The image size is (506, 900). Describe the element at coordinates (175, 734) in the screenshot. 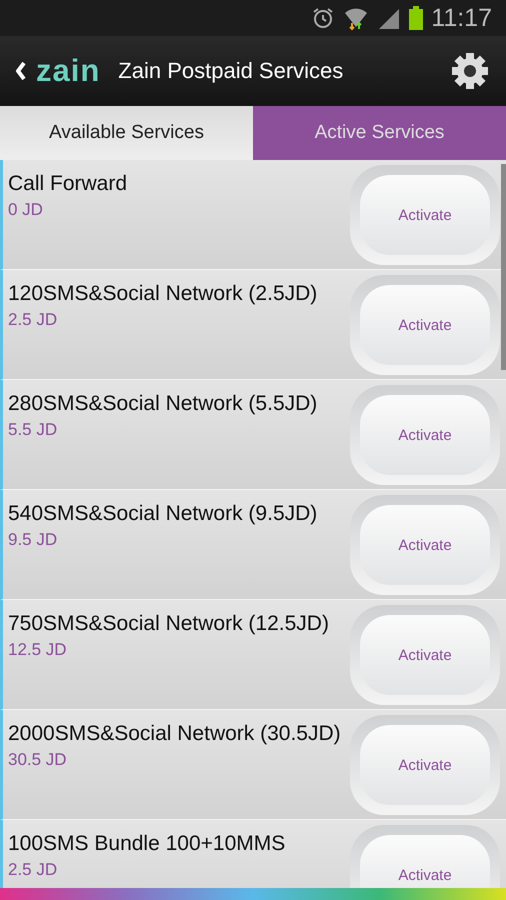

I see `service-name: 2000SMS&Social Network (30.5JD)` at that location.